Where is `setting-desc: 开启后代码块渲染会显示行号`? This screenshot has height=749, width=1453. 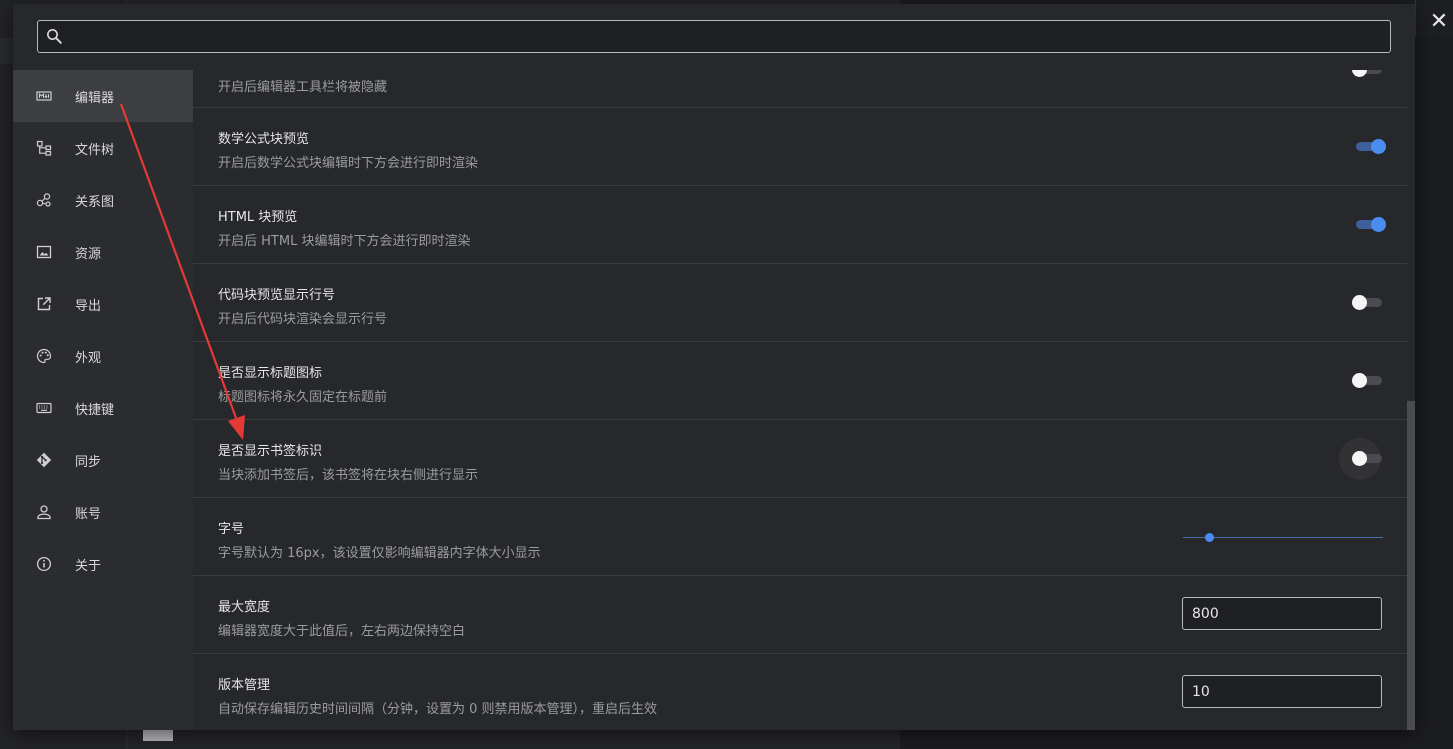
setting-desc: 开启后代码块渲染会显示行号 is located at coordinates (303, 319).